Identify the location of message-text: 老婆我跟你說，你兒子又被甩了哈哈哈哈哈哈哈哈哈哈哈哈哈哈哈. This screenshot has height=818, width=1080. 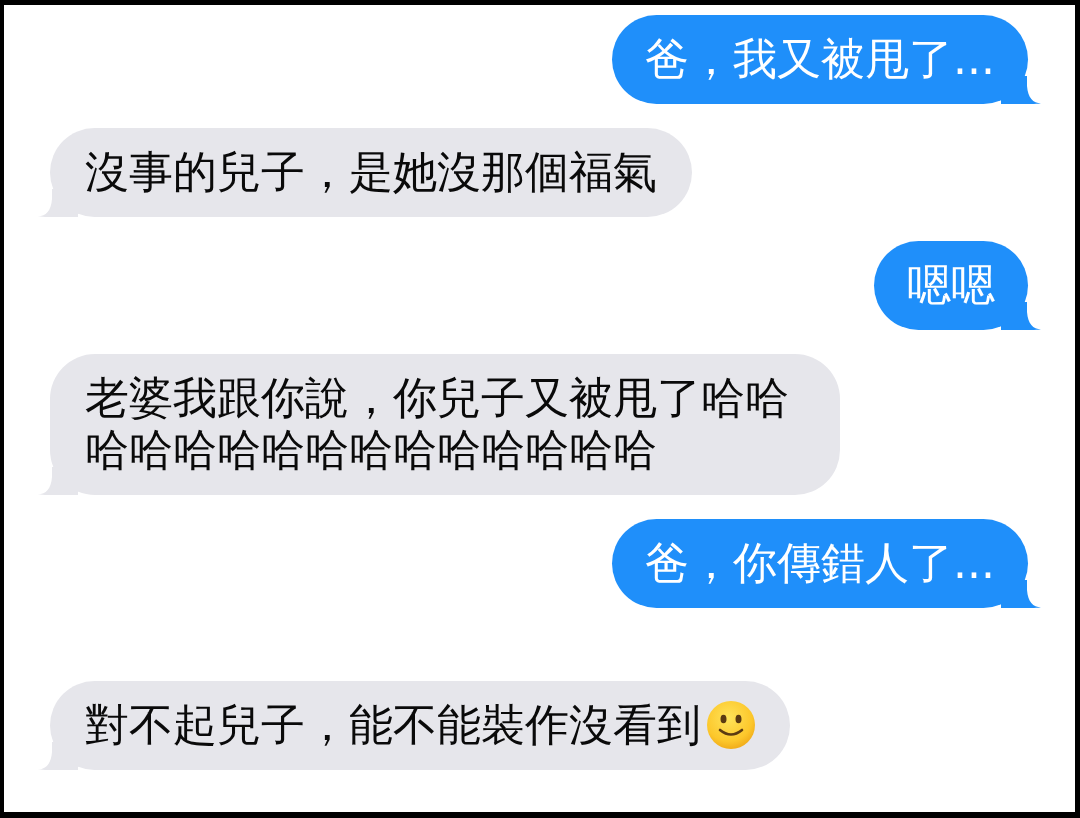
(437, 424).